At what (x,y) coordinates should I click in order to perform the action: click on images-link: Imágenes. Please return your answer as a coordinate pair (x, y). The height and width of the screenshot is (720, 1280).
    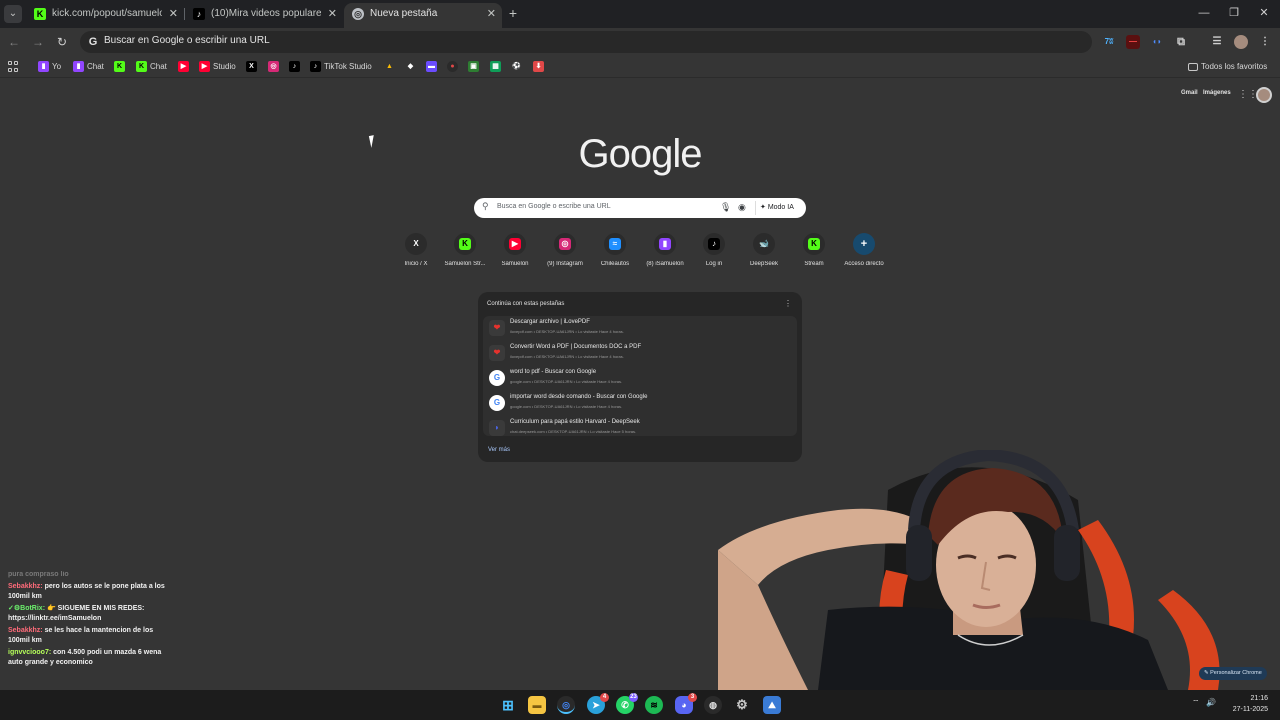
    Looking at the image, I should click on (1217, 93).